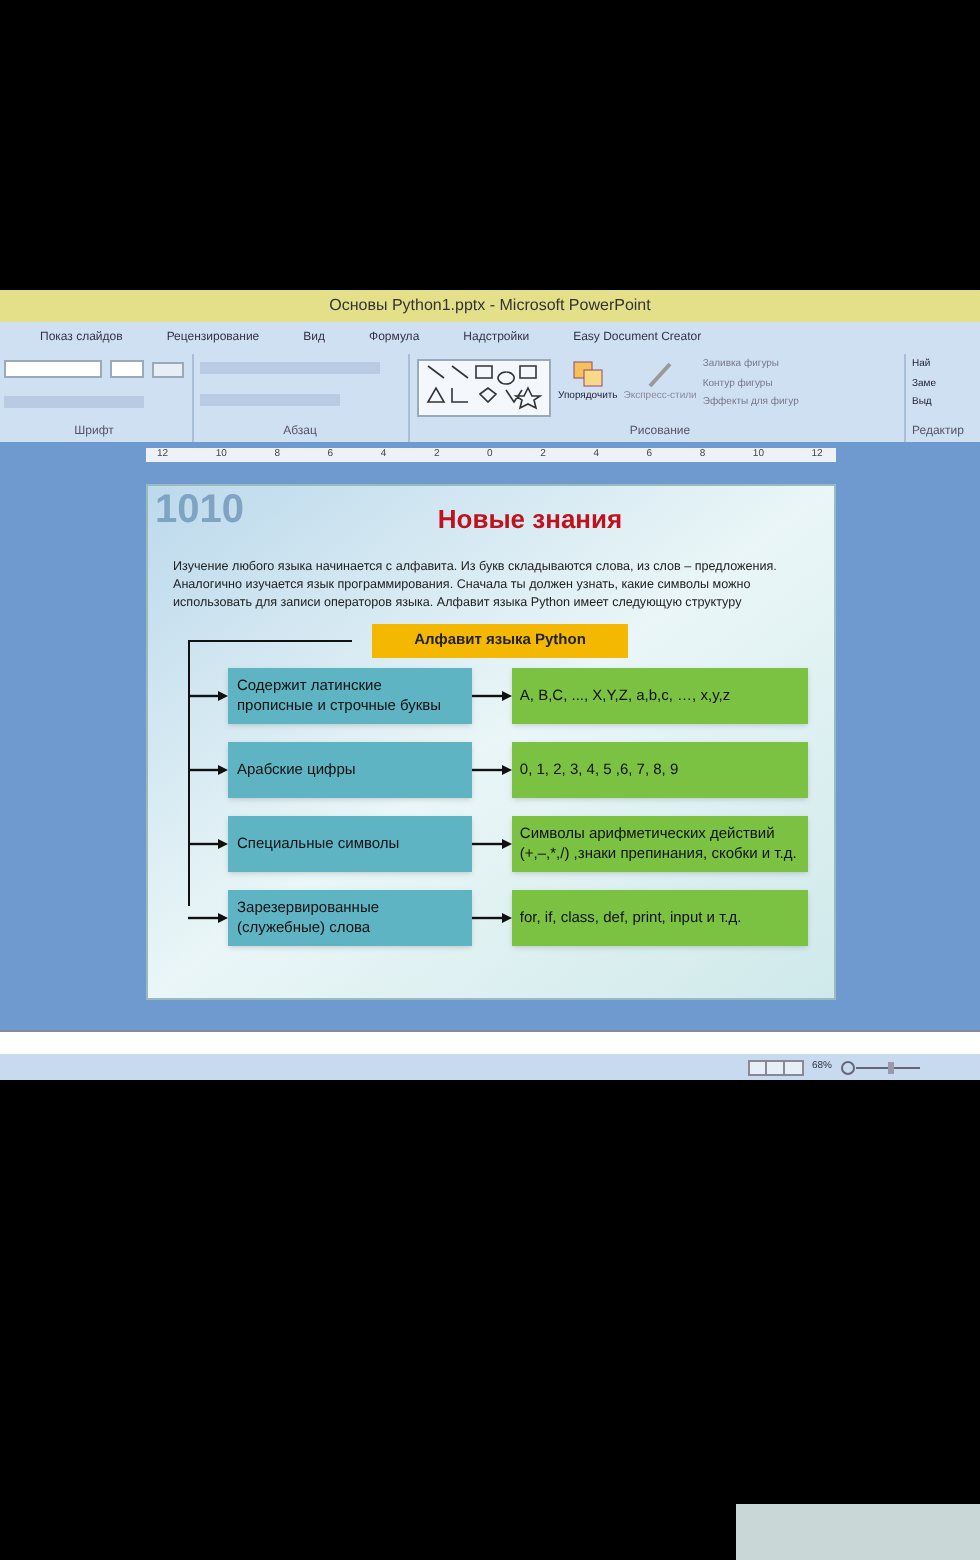  Describe the element at coordinates (199, 510) in the screenshot. I see `decor-digits: 1010` at that location.